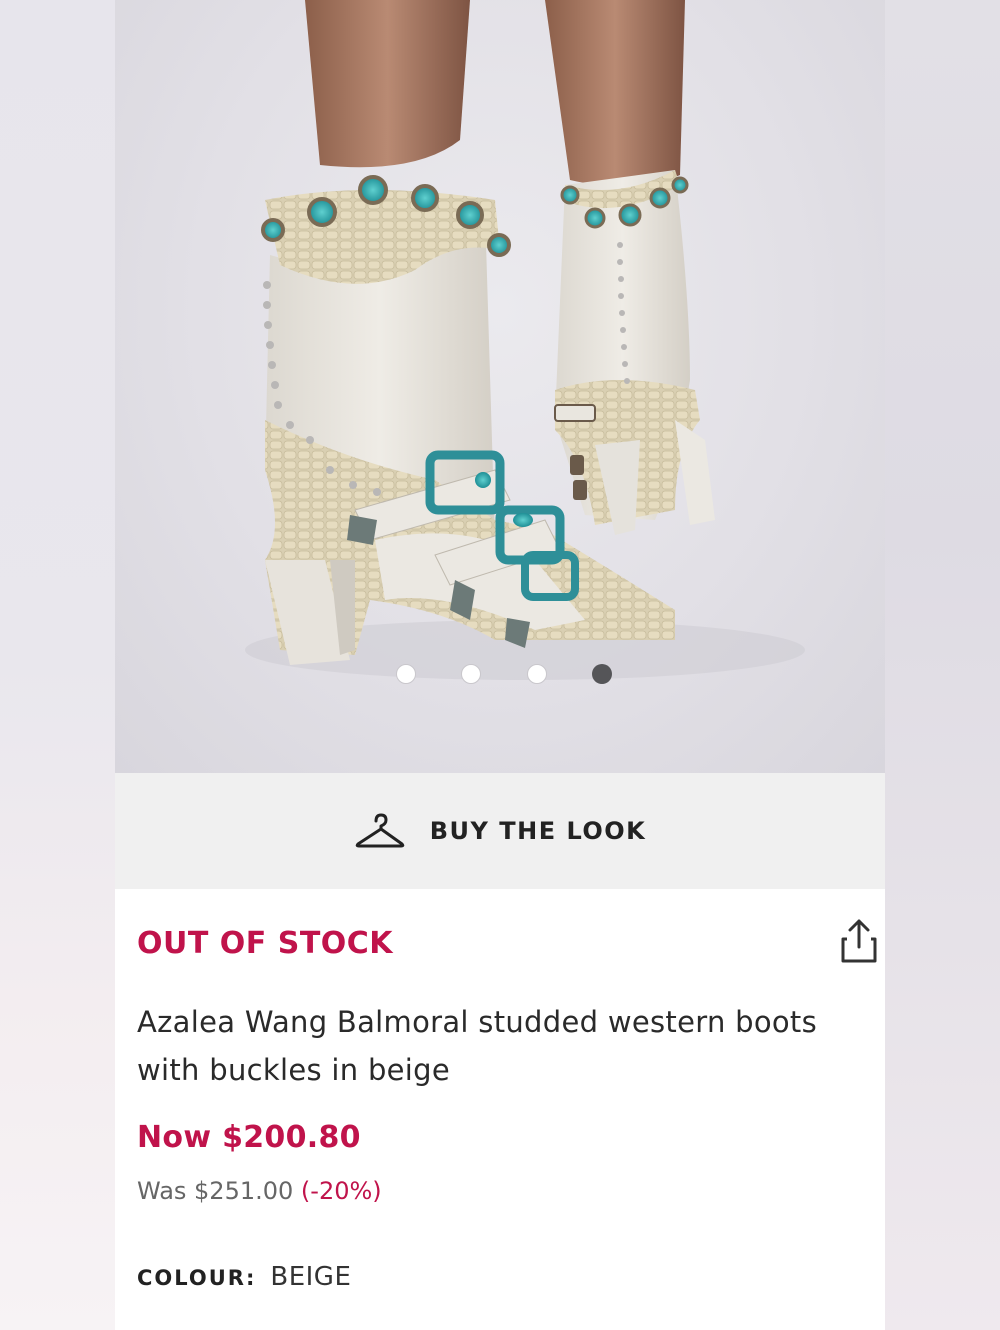  What do you see at coordinates (215, 1191) in the screenshot?
I see `was-price: Was $251.00` at bounding box center [215, 1191].